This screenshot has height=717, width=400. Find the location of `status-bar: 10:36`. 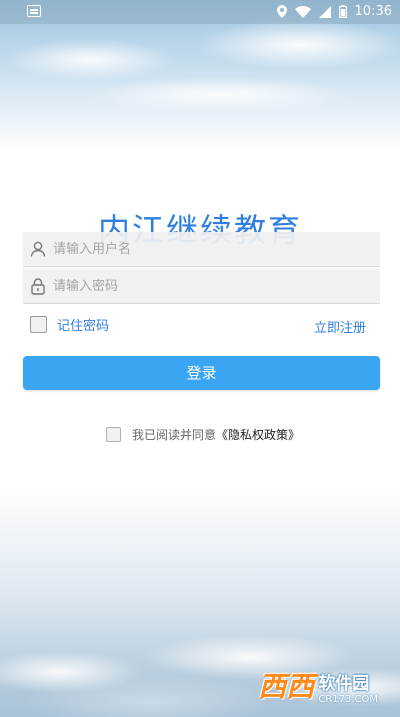

status-bar: 10:36 is located at coordinates (200, 12).